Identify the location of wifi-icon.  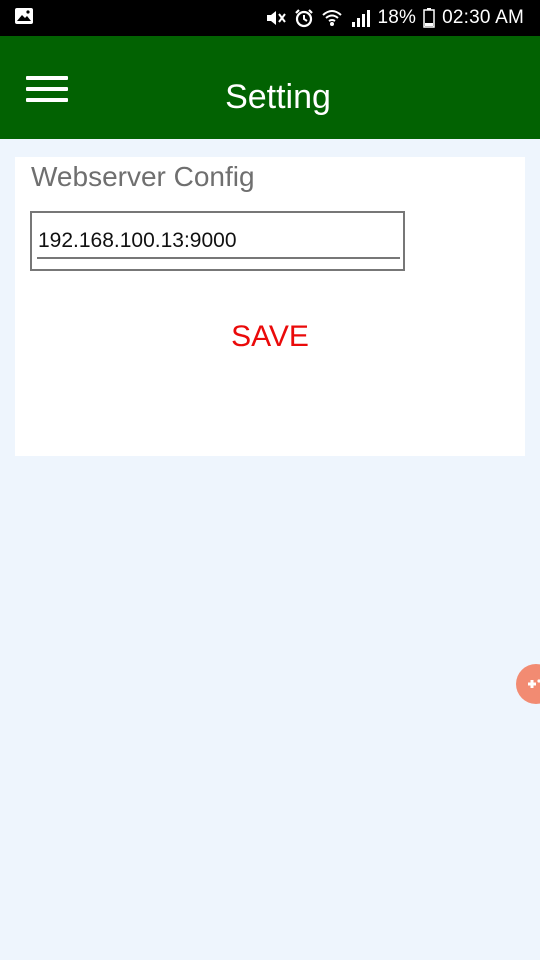
(332, 18).